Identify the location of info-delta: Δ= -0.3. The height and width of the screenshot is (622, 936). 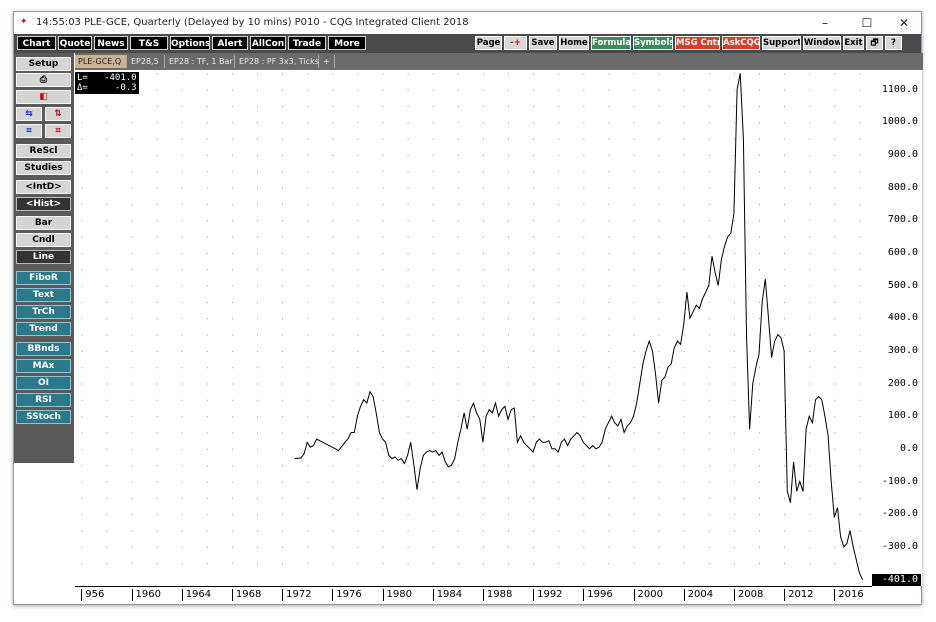
(107, 88).